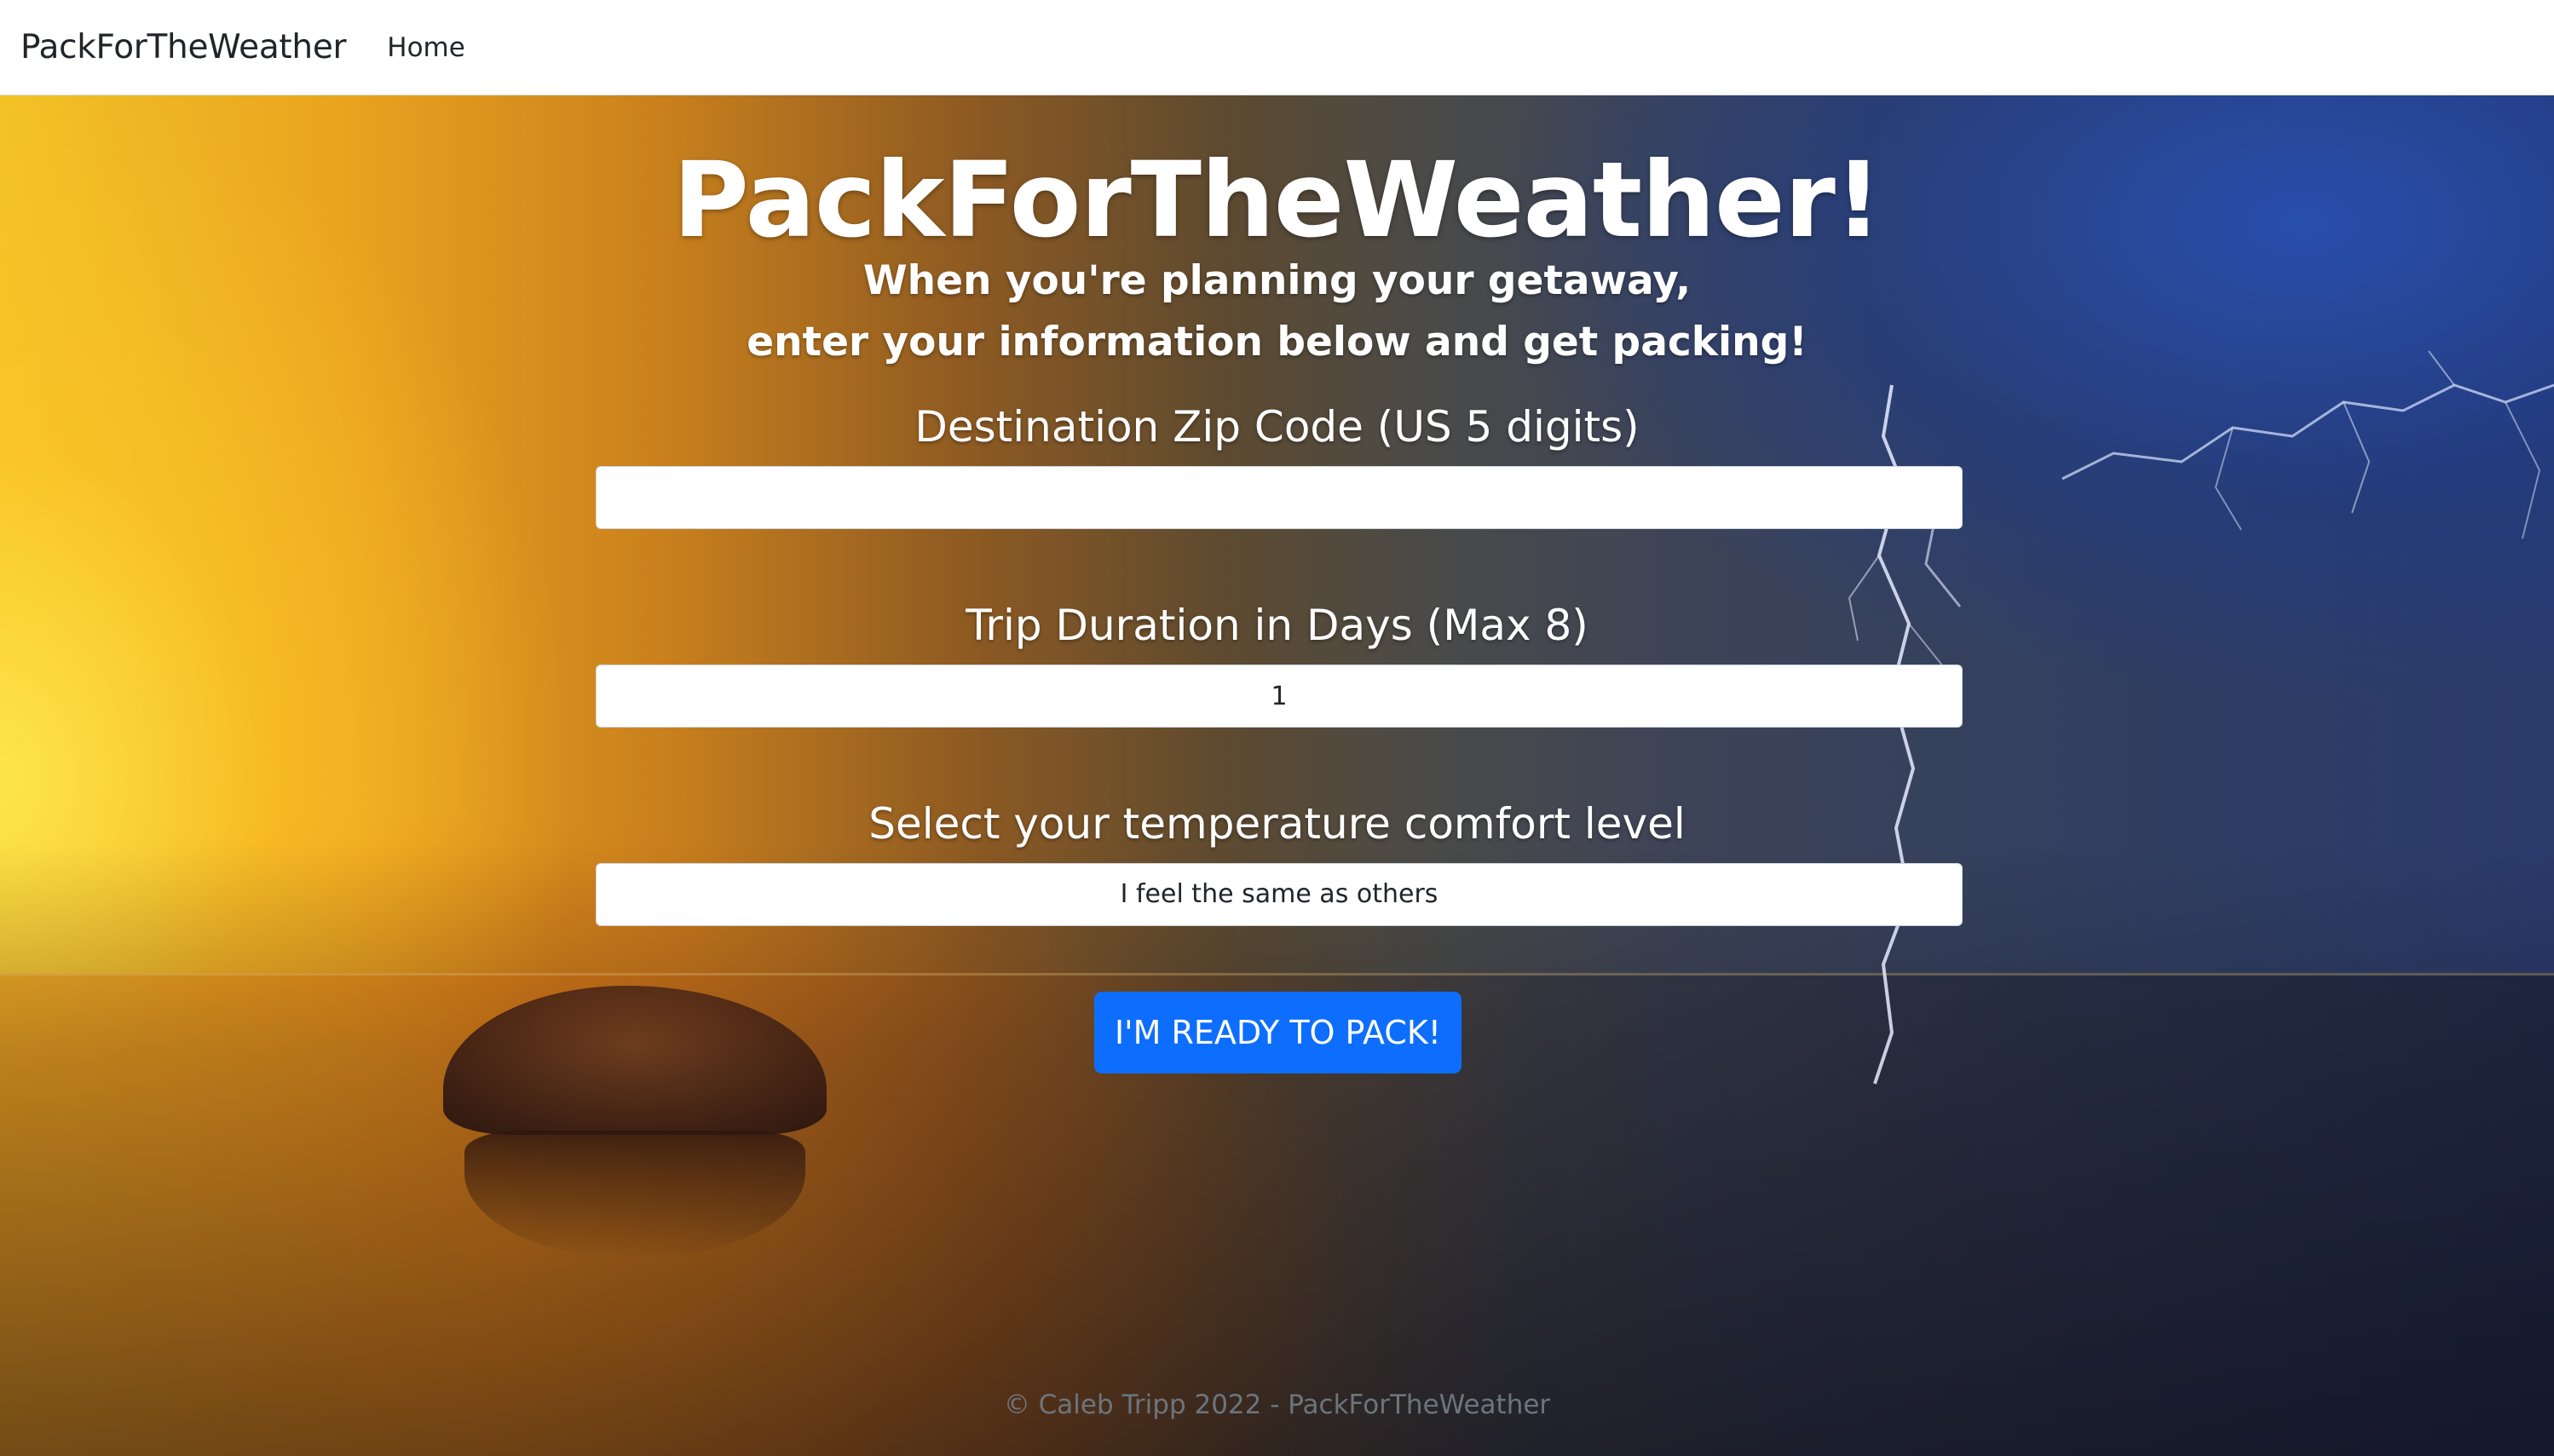  What do you see at coordinates (1277, 1405) in the screenshot?
I see `footer-copyright: © Caleb Tripp 2022 - PackForTheWeather` at bounding box center [1277, 1405].